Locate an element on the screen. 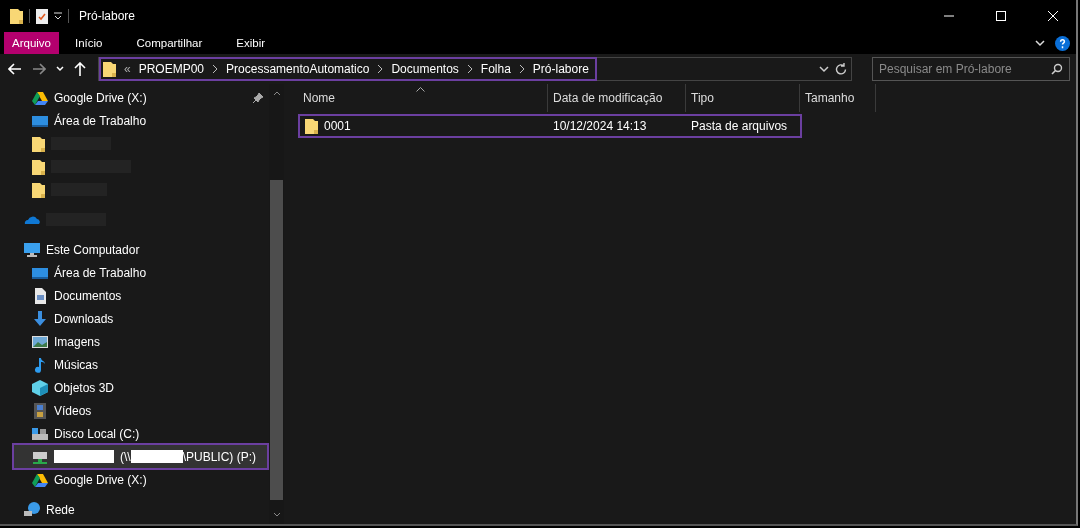  breadcrumb: PROEMP00 is located at coordinates (171, 69).